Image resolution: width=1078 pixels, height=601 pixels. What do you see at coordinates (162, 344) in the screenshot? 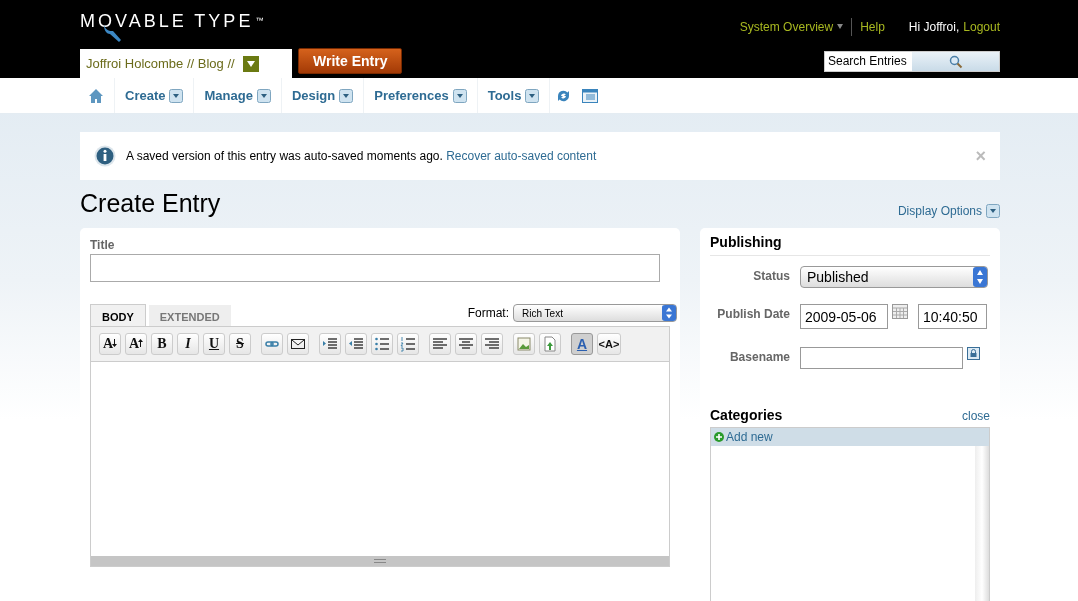
I see `format-button: B` at bounding box center [162, 344].